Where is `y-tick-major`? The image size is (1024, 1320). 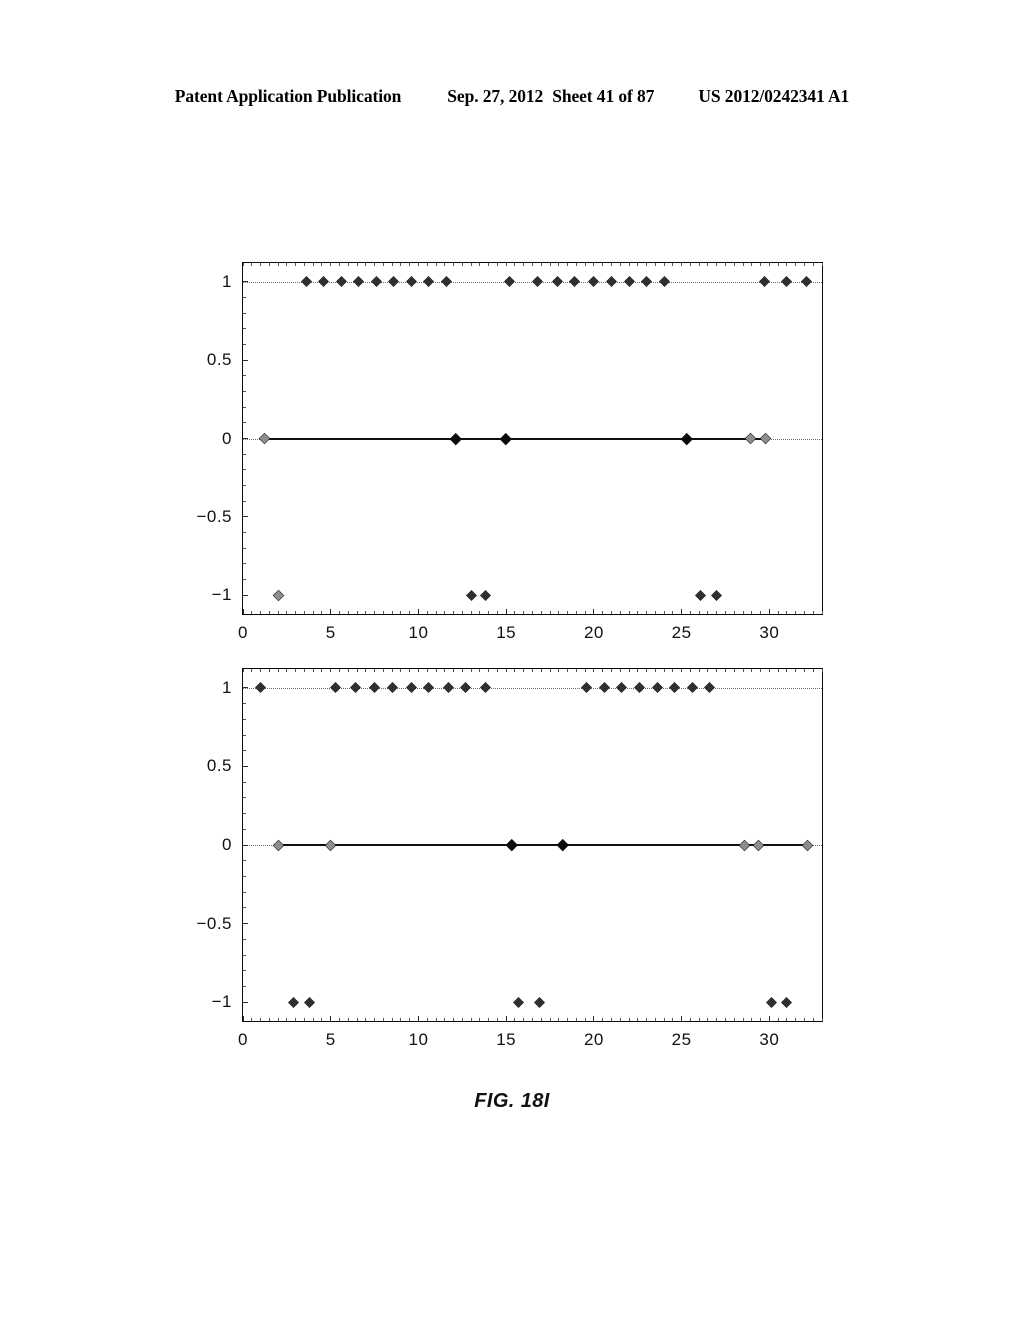
y-tick-major is located at coordinates (245, 688).